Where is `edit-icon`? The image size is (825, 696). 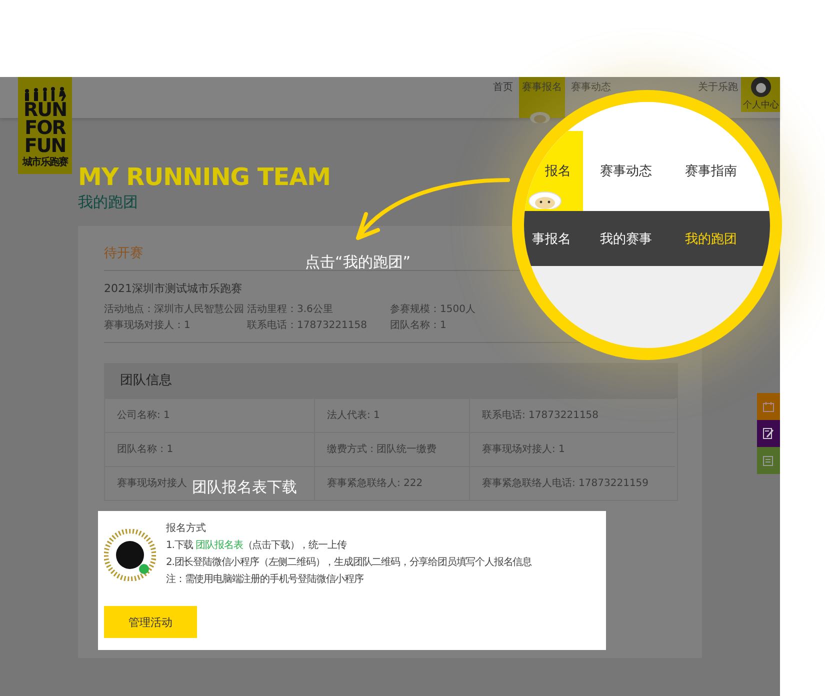
edit-icon is located at coordinates (768, 433).